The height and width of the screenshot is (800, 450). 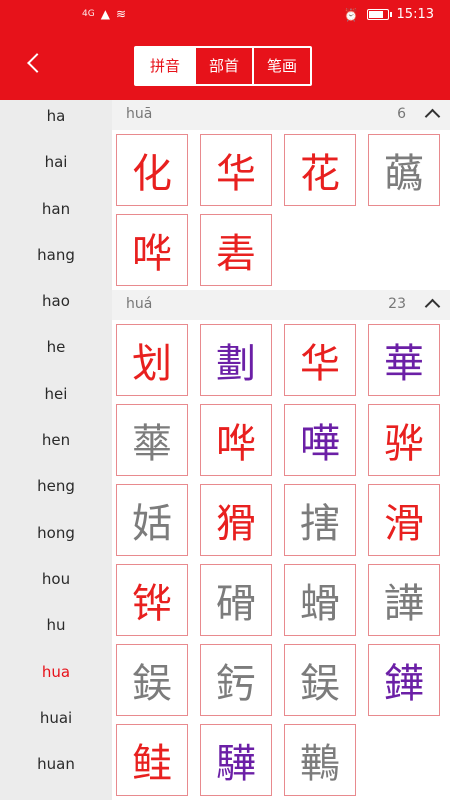 I want to click on character-cell: 劃, so click(x=236, y=360).